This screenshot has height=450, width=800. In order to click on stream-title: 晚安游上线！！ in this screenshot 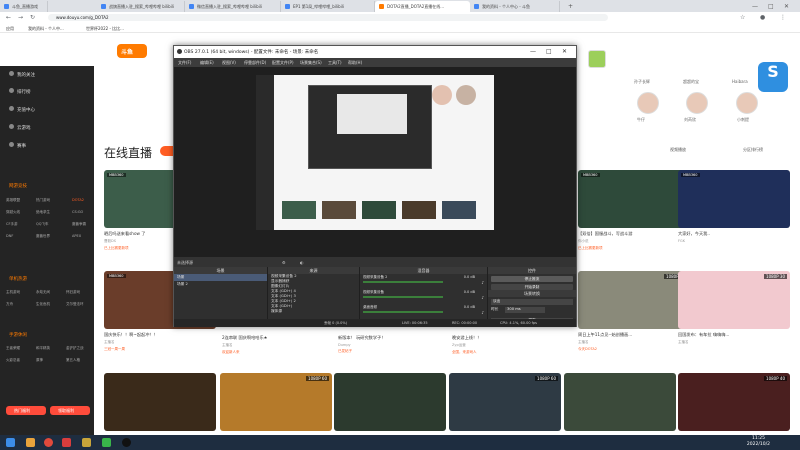, I will do `click(508, 338)`.